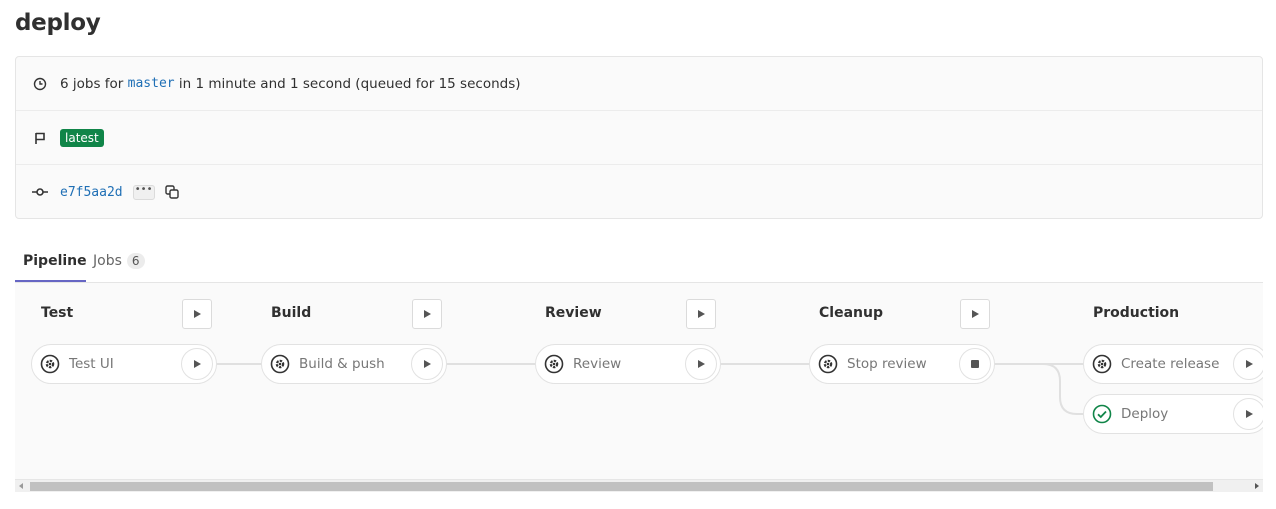 The height and width of the screenshot is (509, 1276). I want to click on stage-title-build: Build, so click(291, 313).